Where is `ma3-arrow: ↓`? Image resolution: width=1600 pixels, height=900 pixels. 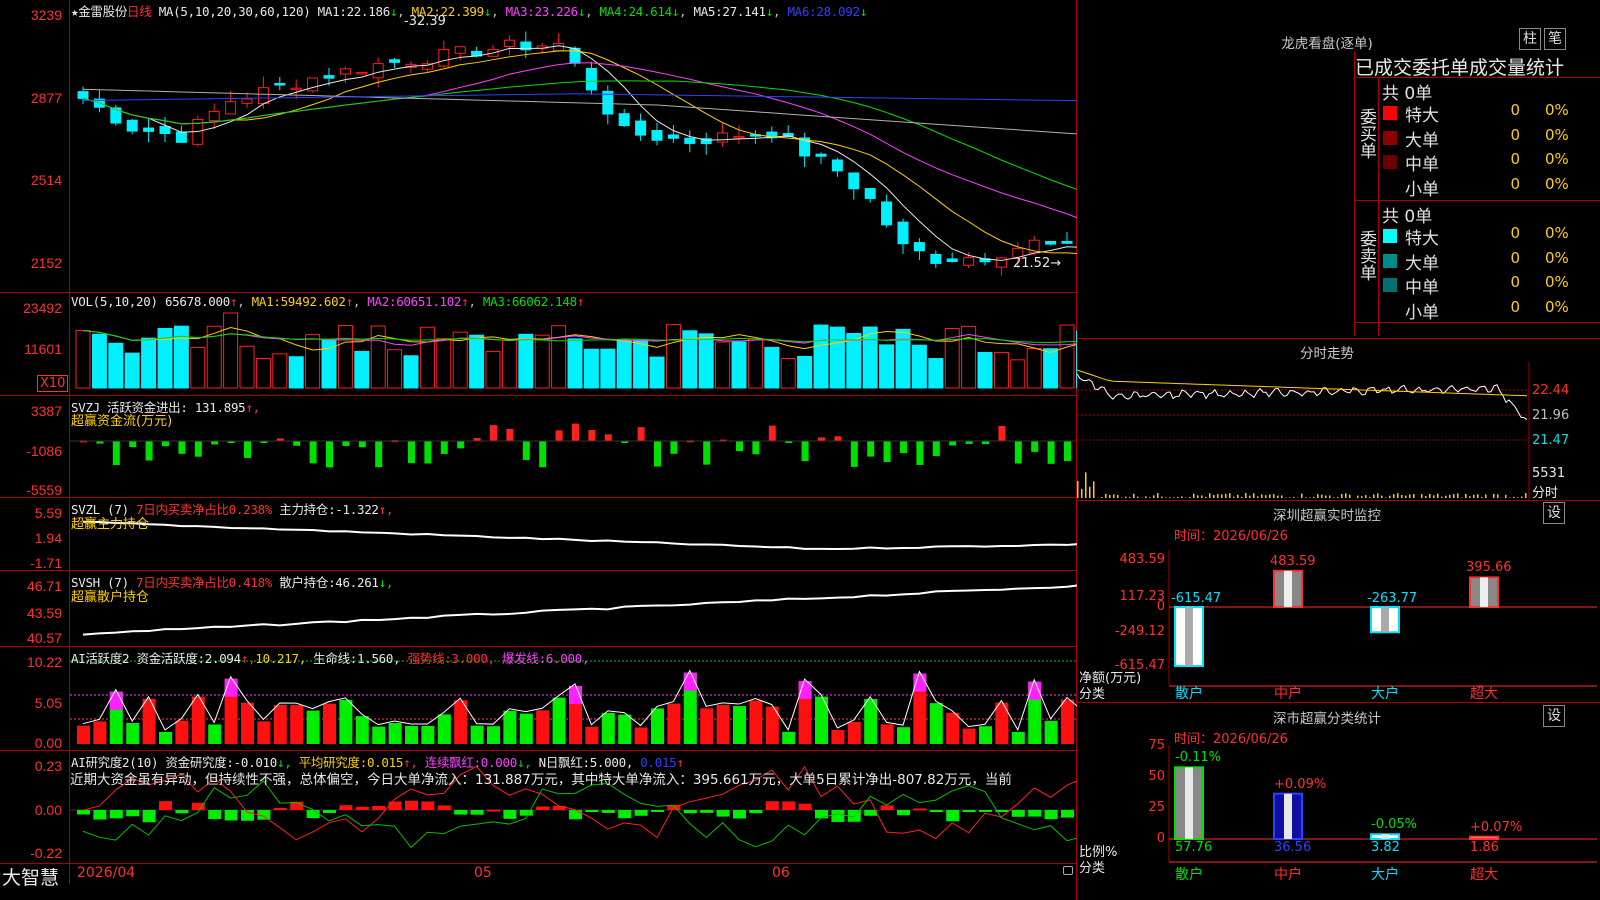
ma3-arrow: ↓ is located at coordinates (581, 11).